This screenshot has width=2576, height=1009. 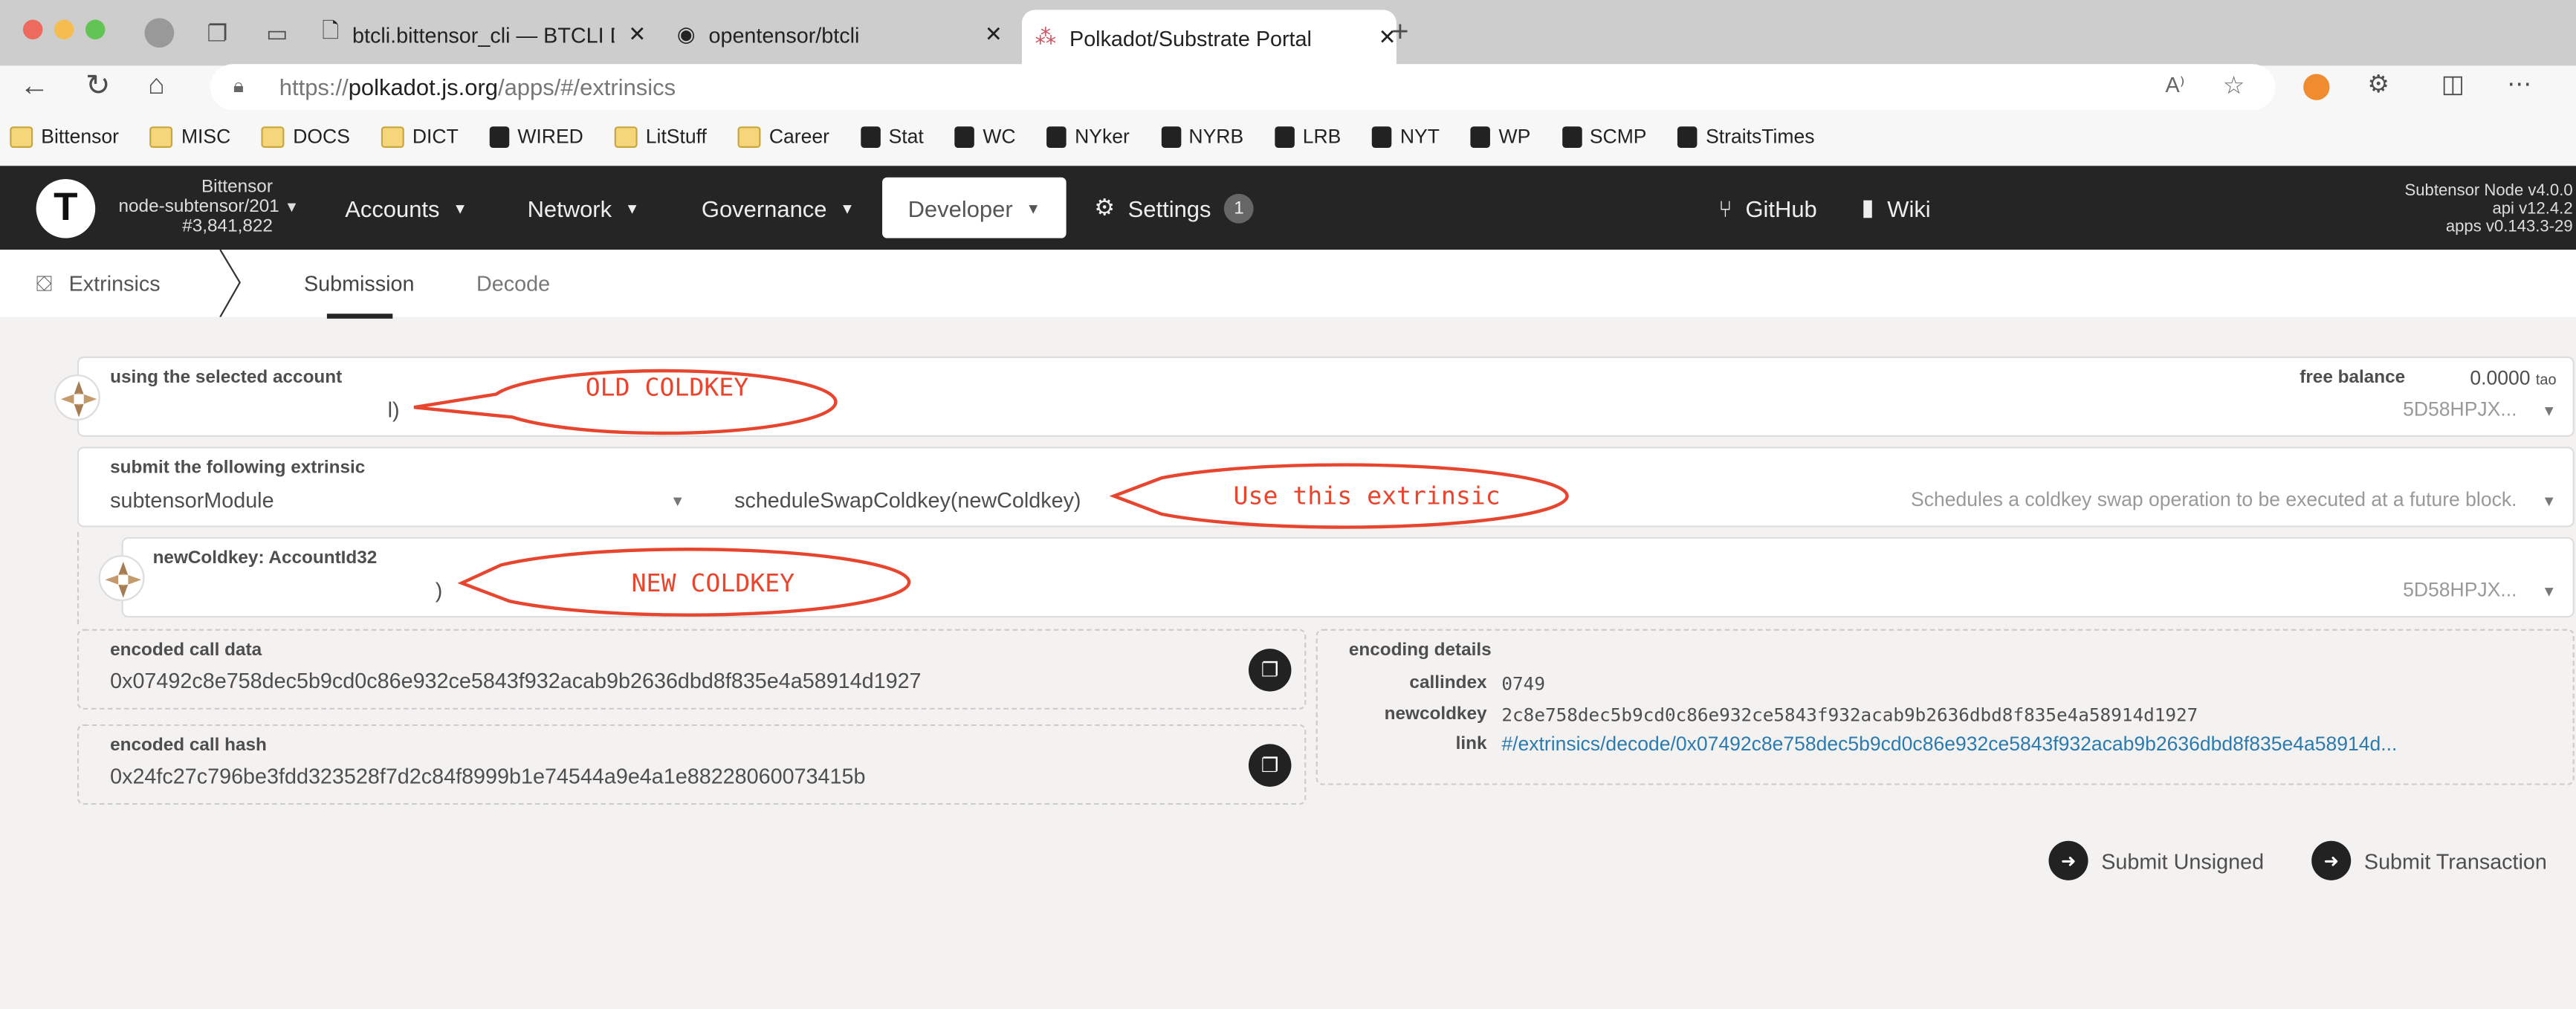 I want to click on nav-developer: Developer ▼, so click(x=975, y=208).